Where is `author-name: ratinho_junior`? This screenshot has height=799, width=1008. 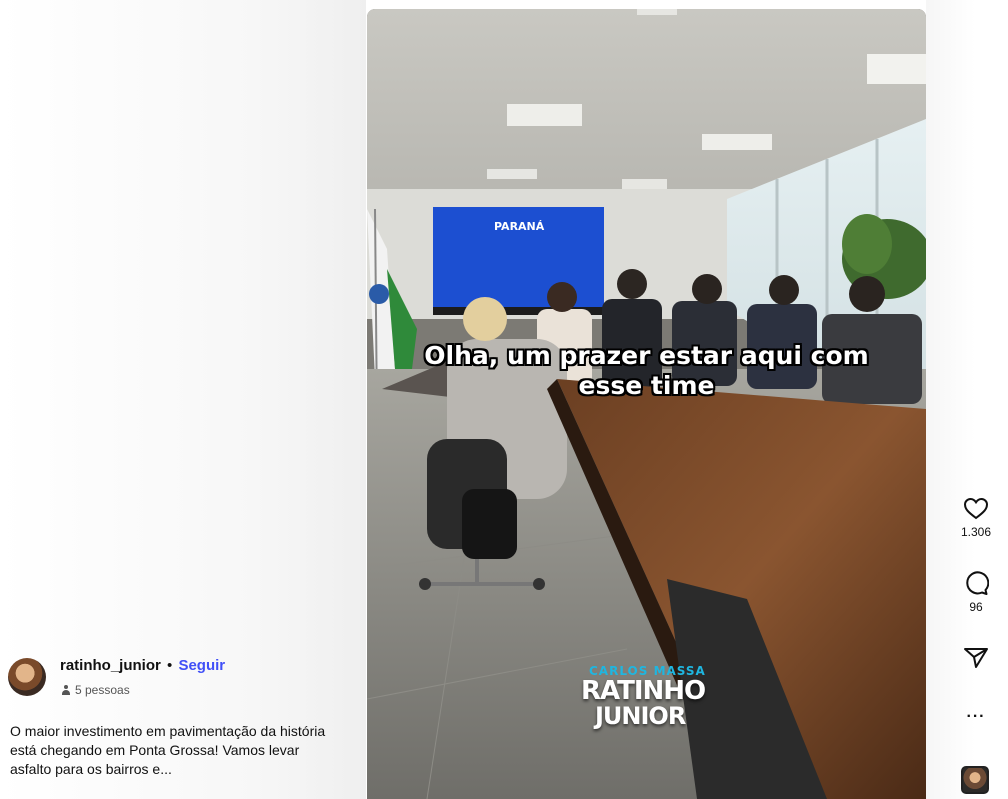
author-name: ratinho_junior is located at coordinates (110, 665).